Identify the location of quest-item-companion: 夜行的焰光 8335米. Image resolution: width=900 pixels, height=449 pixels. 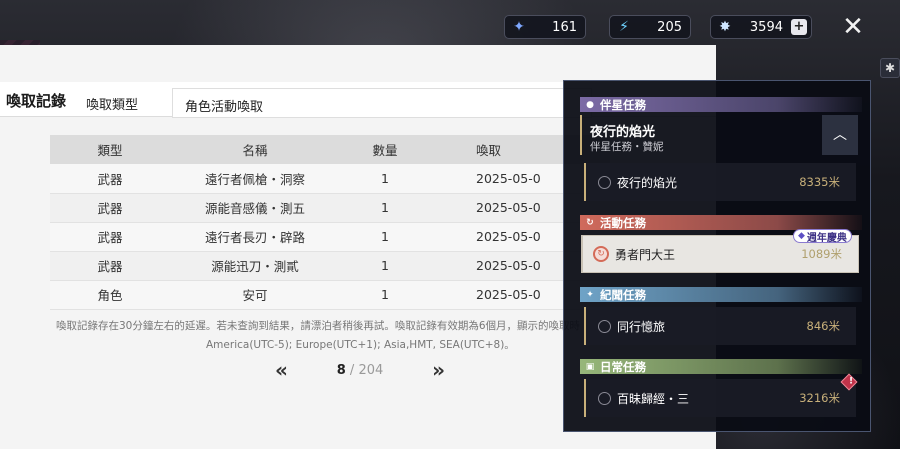
(720, 182).